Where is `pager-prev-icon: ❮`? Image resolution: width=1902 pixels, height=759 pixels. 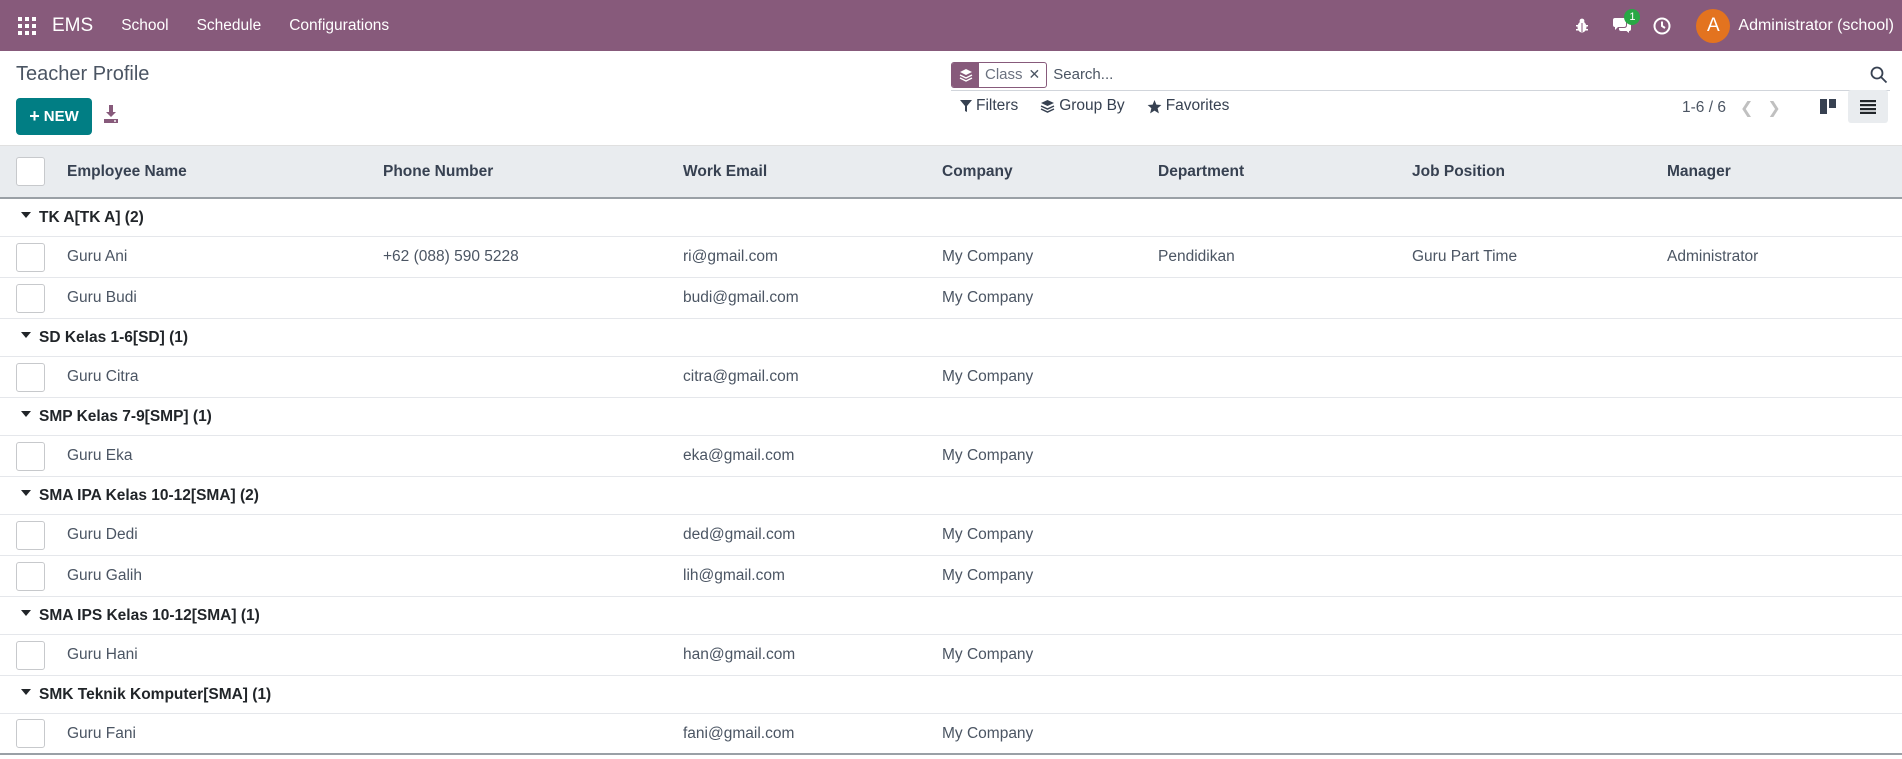
pager-prev-icon: ❮ is located at coordinates (1746, 108).